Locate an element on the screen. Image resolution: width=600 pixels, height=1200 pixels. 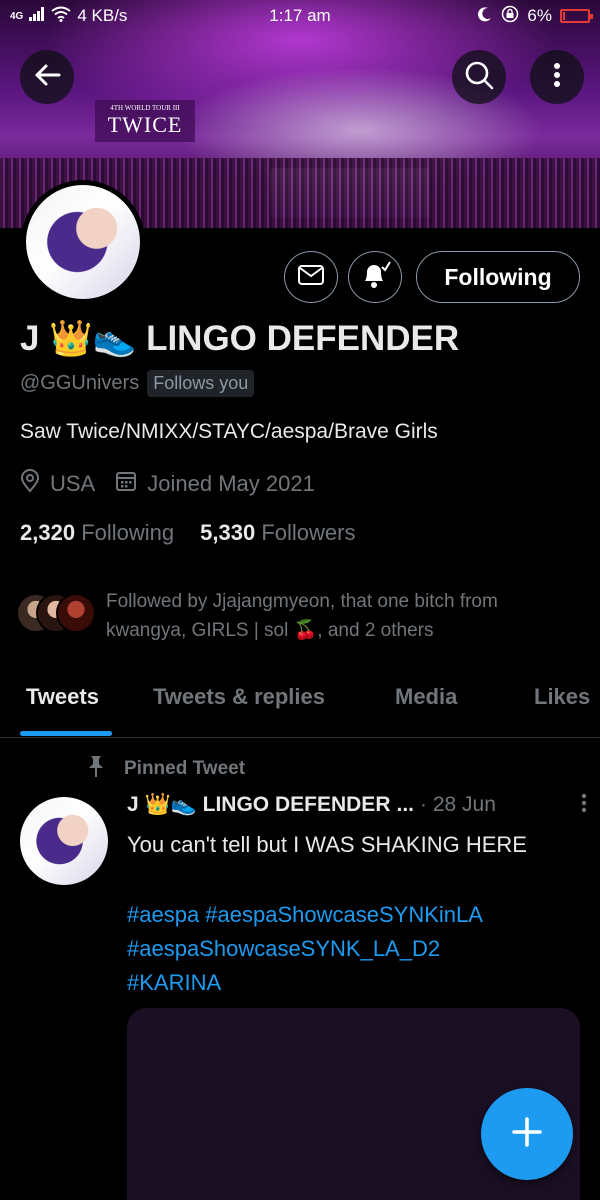
more-options-button is located at coordinates (557, 77).